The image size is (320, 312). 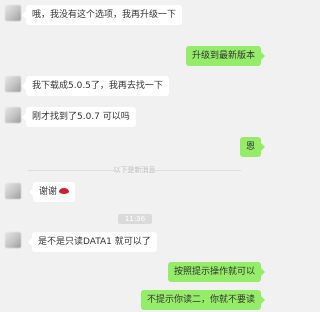 I want to click on message-text: 升级到最新版本, so click(x=223, y=56).